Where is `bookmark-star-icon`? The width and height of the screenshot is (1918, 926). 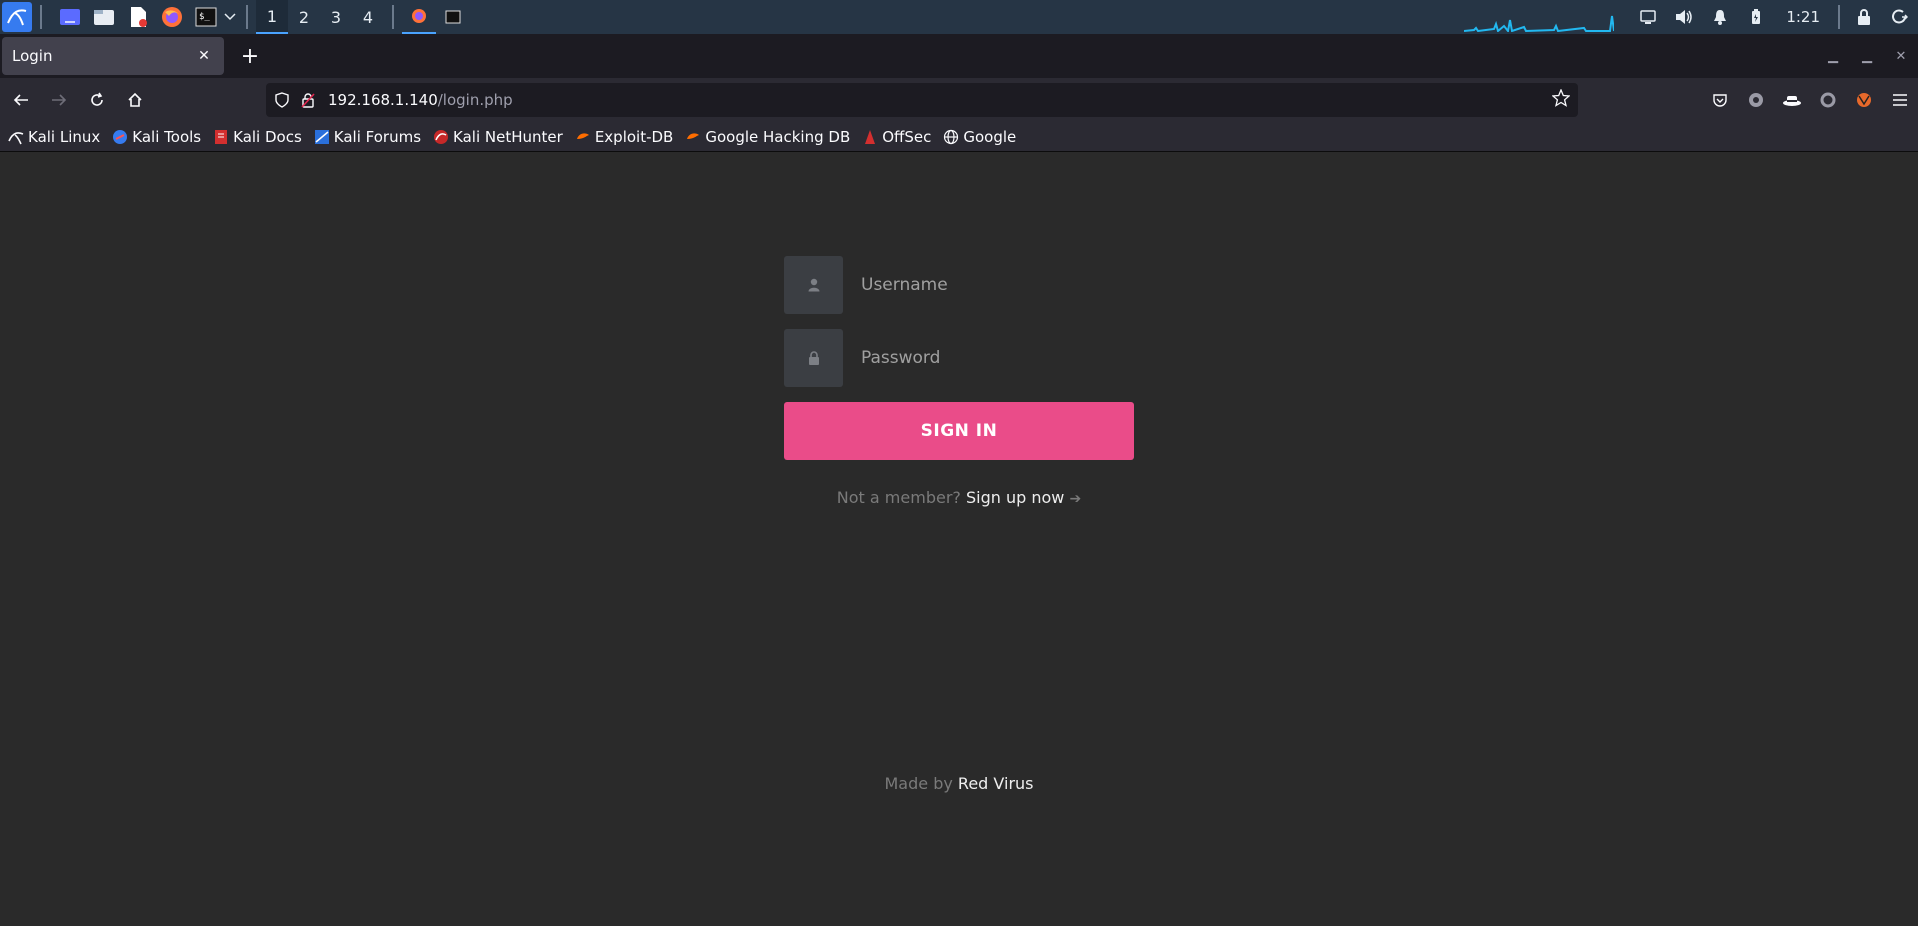 bookmark-star-icon is located at coordinates (1561, 99).